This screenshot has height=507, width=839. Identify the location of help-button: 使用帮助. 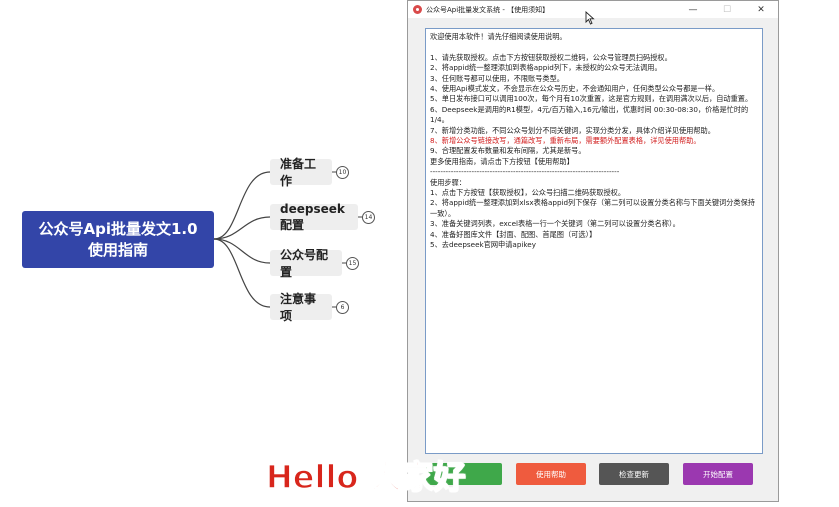
(551, 474).